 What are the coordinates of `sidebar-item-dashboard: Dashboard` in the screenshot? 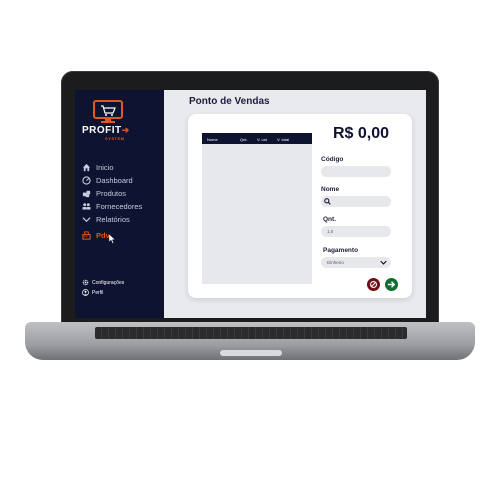 It's located at (107, 180).